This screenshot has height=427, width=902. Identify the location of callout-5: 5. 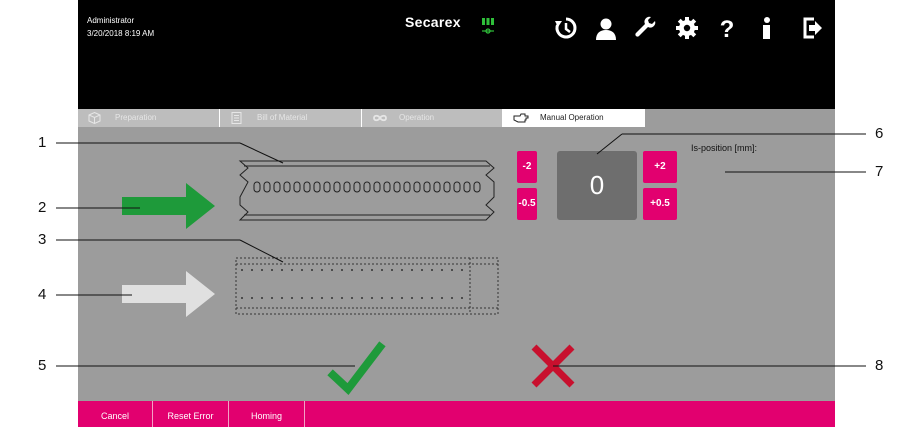
(42, 365).